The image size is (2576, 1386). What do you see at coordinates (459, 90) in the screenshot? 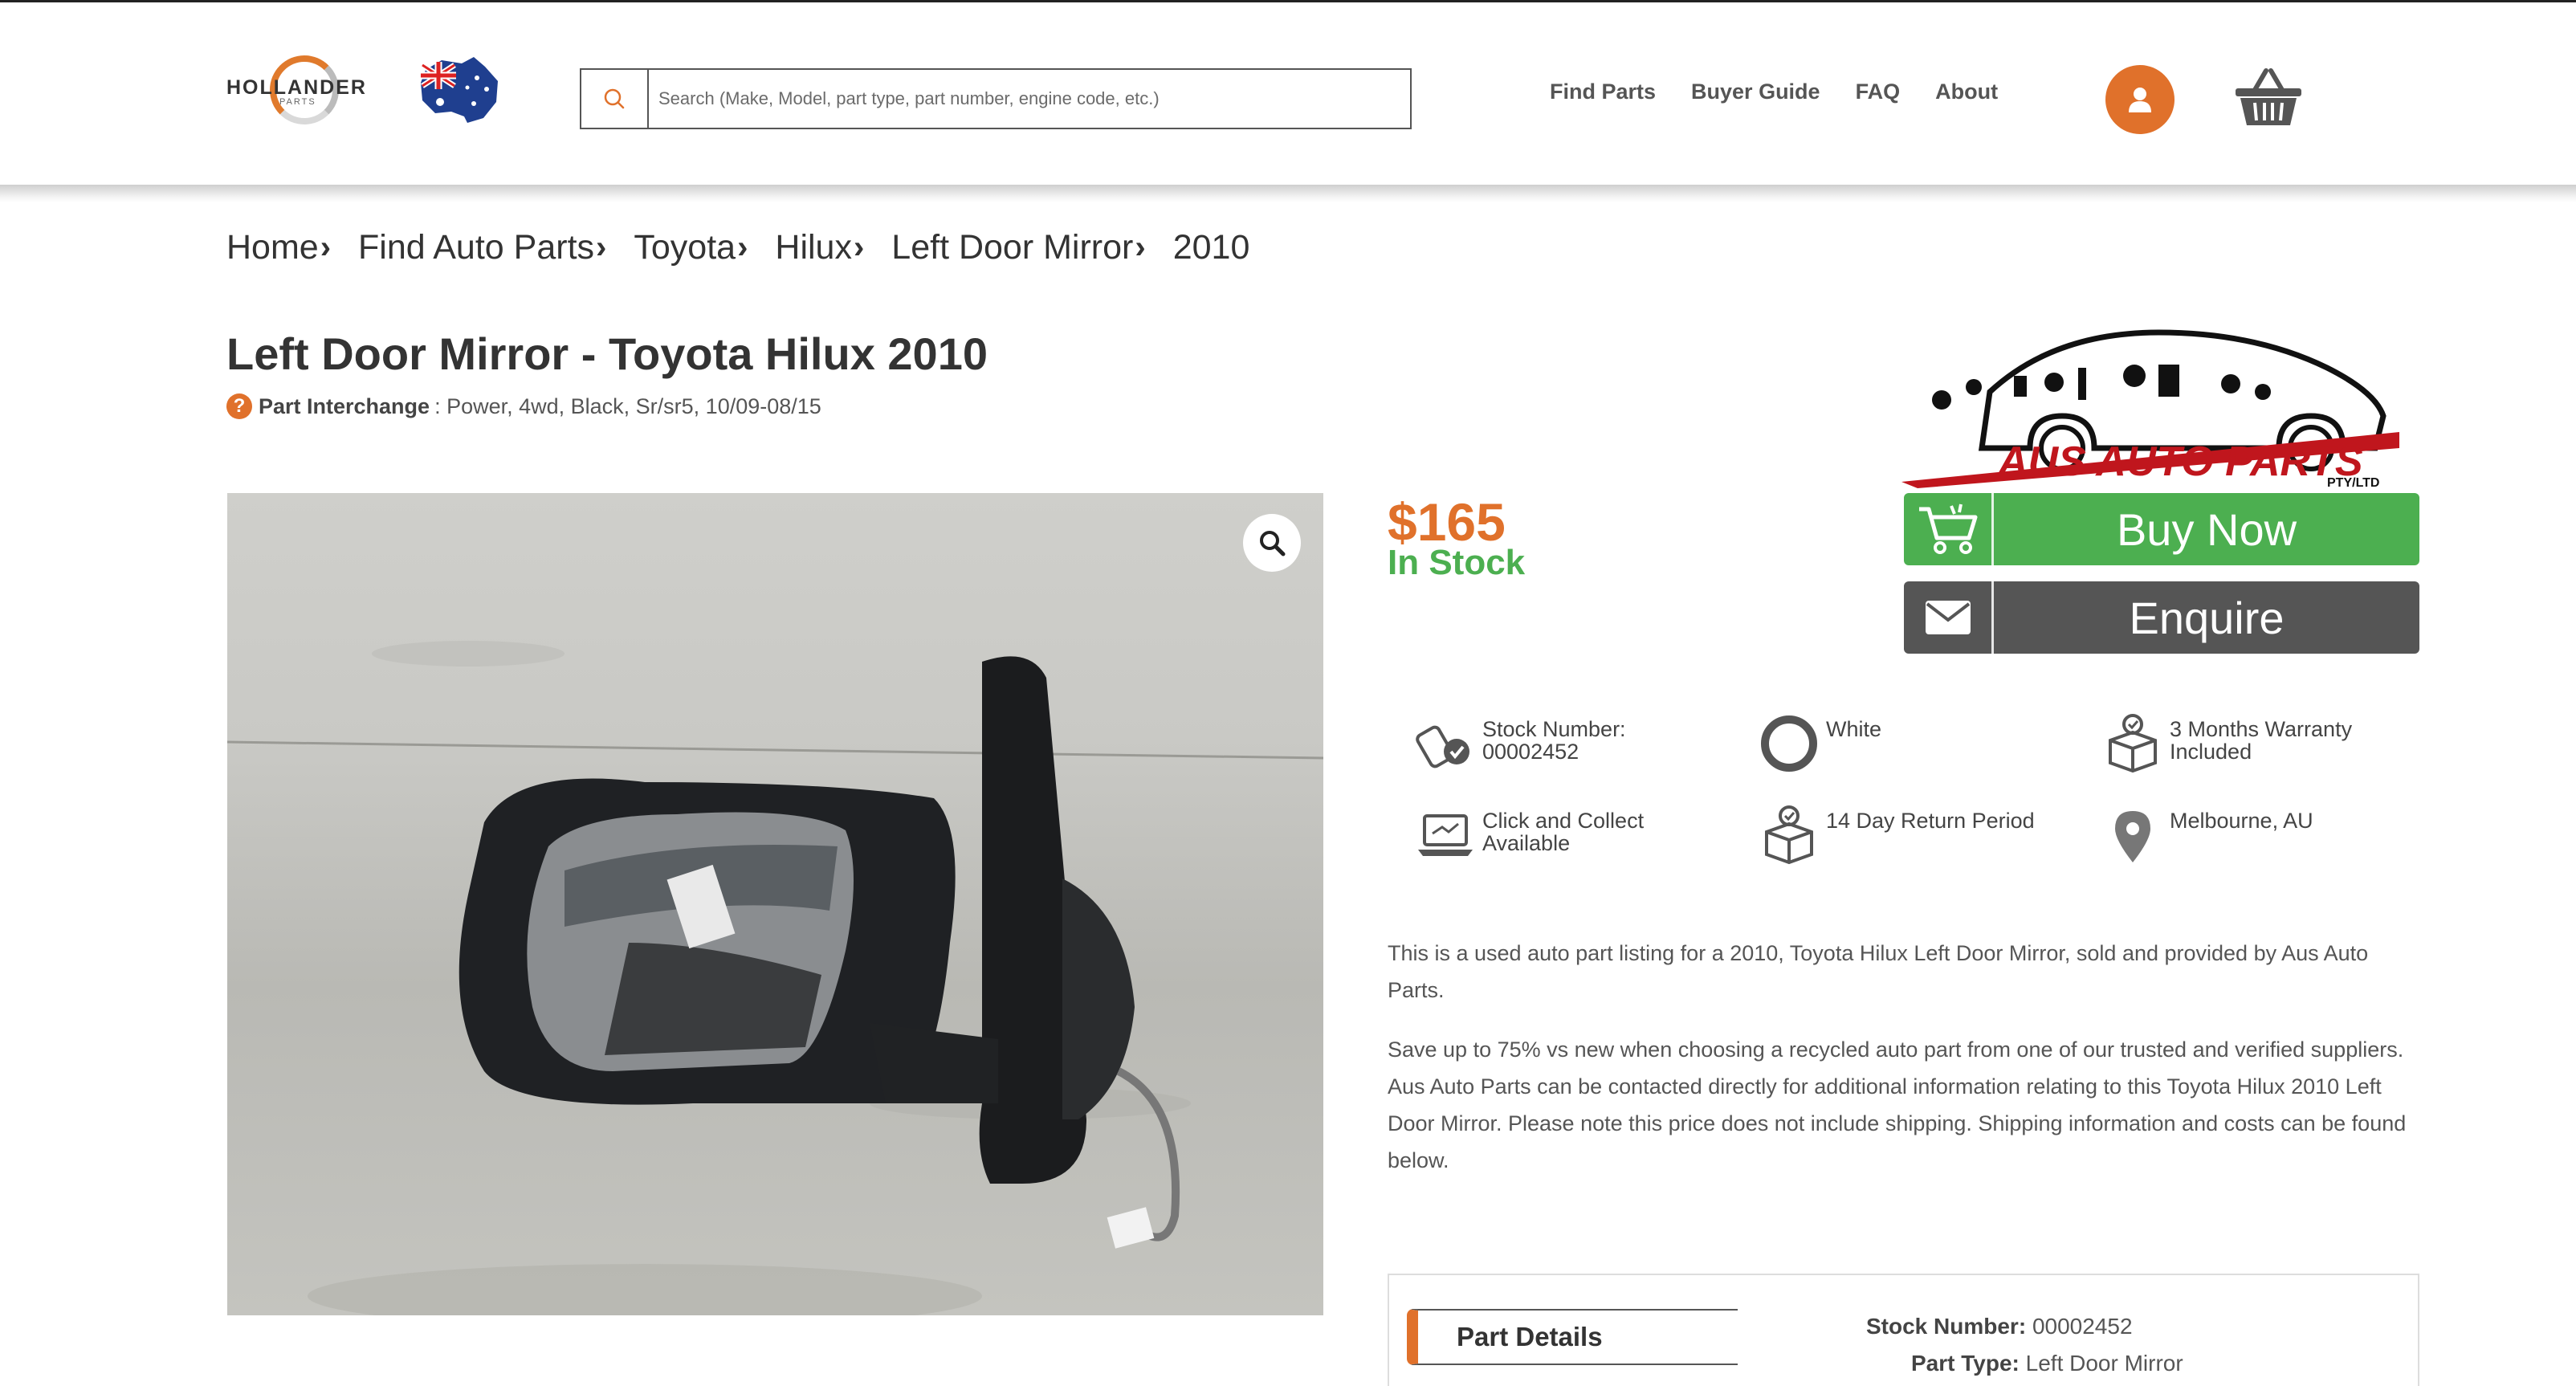
I see `australia-flag-icon` at bounding box center [459, 90].